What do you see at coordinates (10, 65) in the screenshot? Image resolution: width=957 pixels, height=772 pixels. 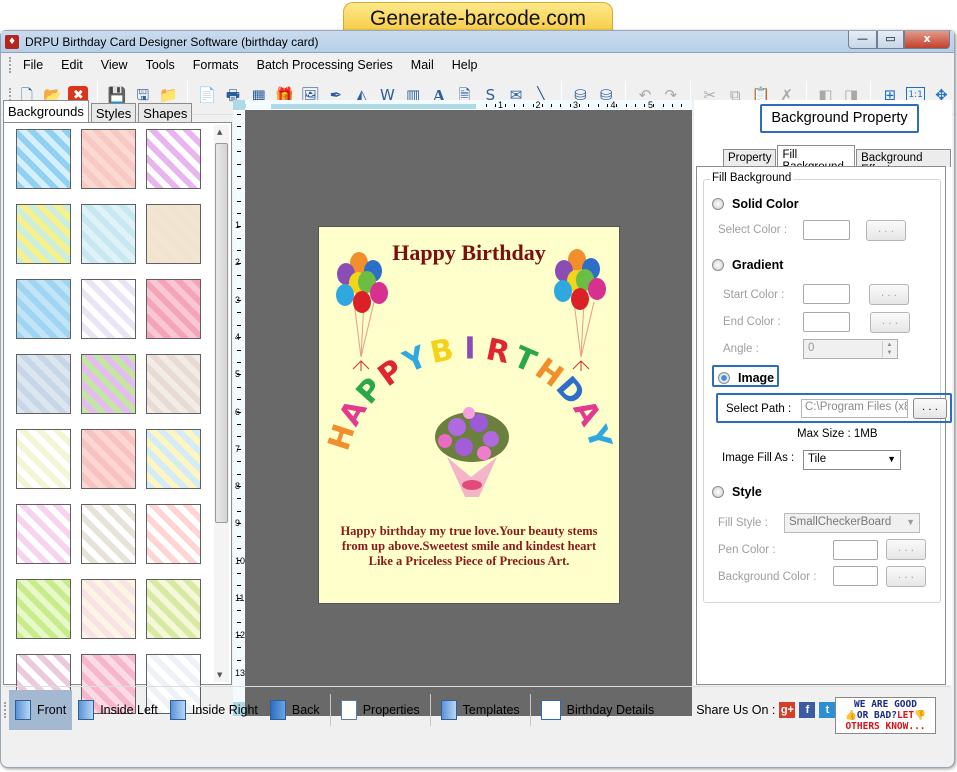 I see `menu-grip` at bounding box center [10, 65].